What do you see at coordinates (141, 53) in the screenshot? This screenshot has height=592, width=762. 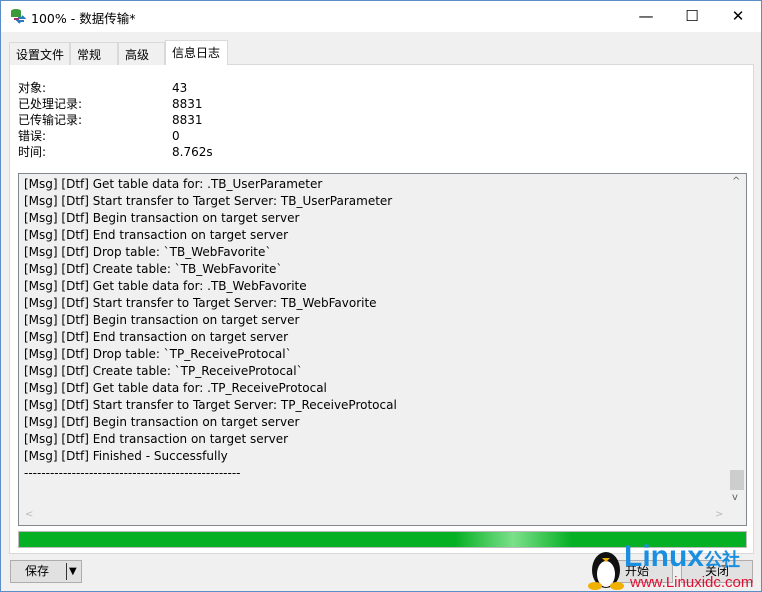 I see `tab-advanced: 高级` at bounding box center [141, 53].